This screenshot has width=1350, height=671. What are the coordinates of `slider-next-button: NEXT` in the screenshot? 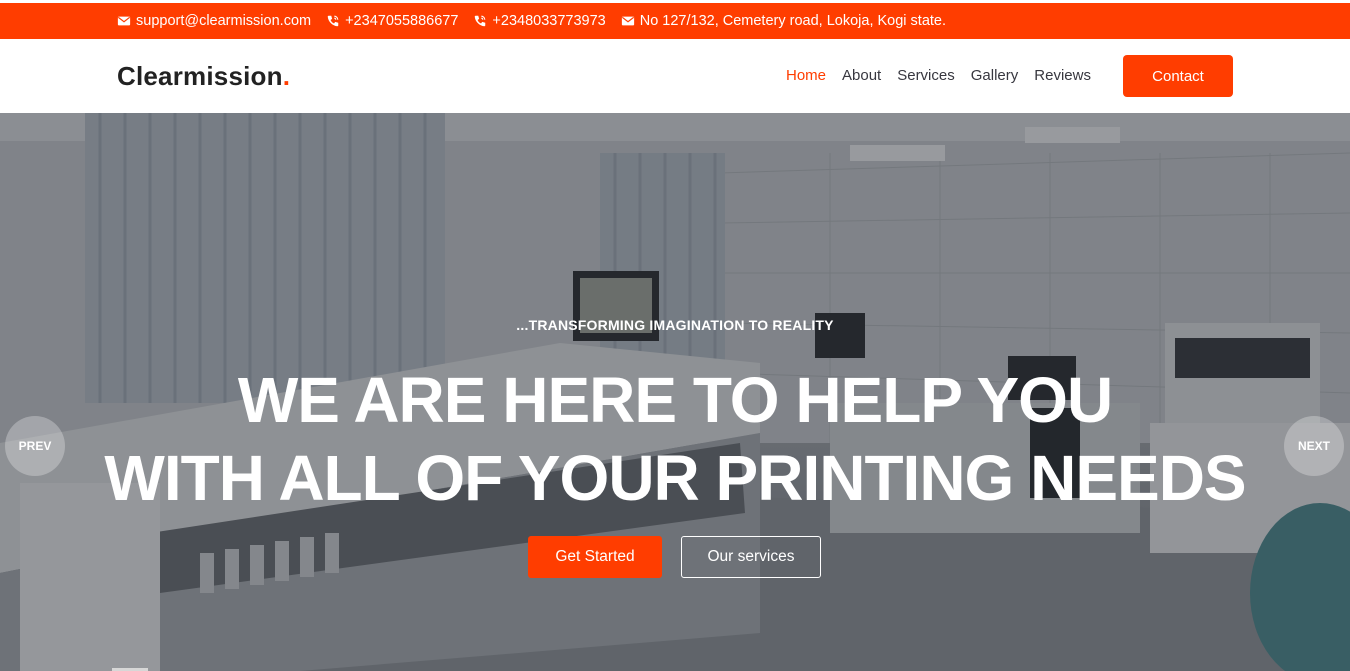 It's located at (1314, 446).